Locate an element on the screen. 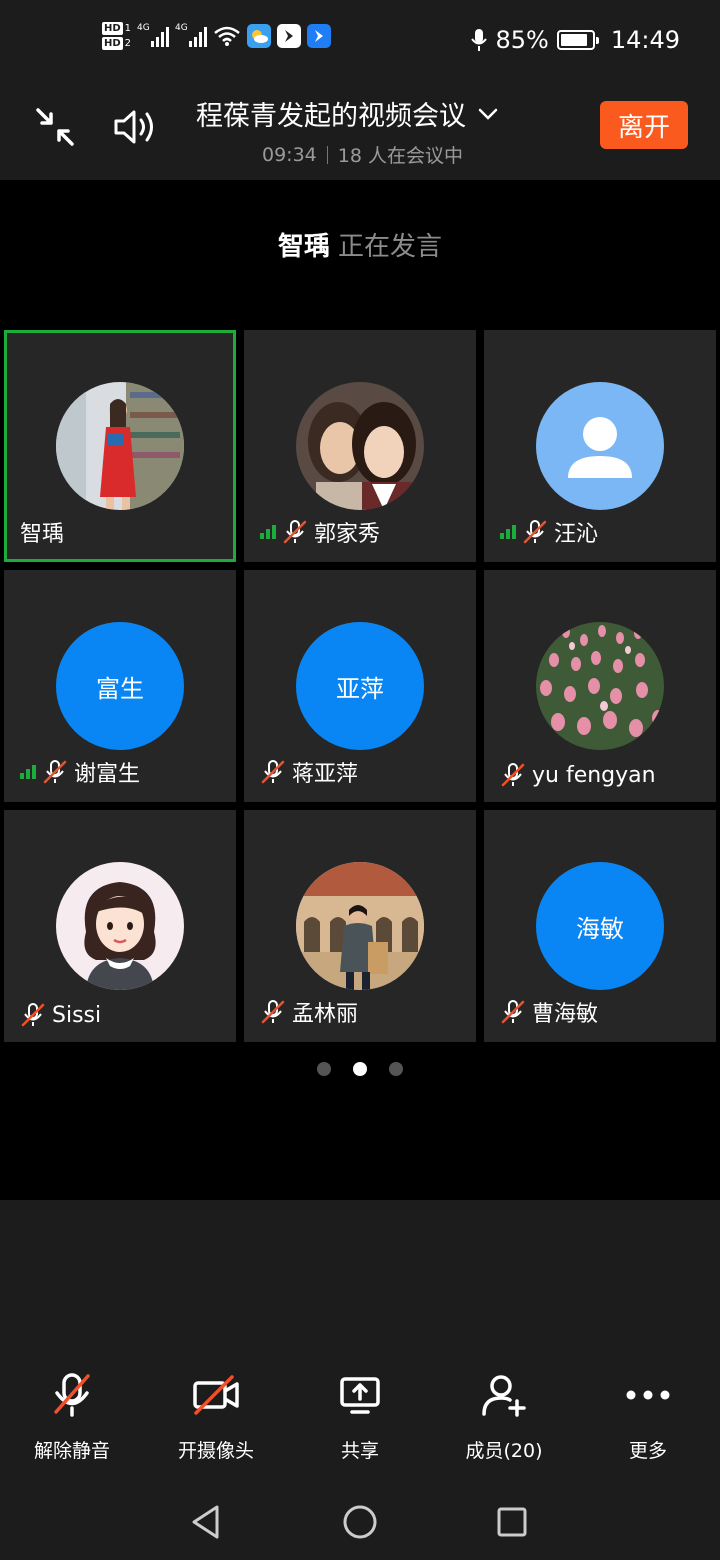 This screenshot has width=720, height=1560. minimize-button is located at coordinates (55, 127).